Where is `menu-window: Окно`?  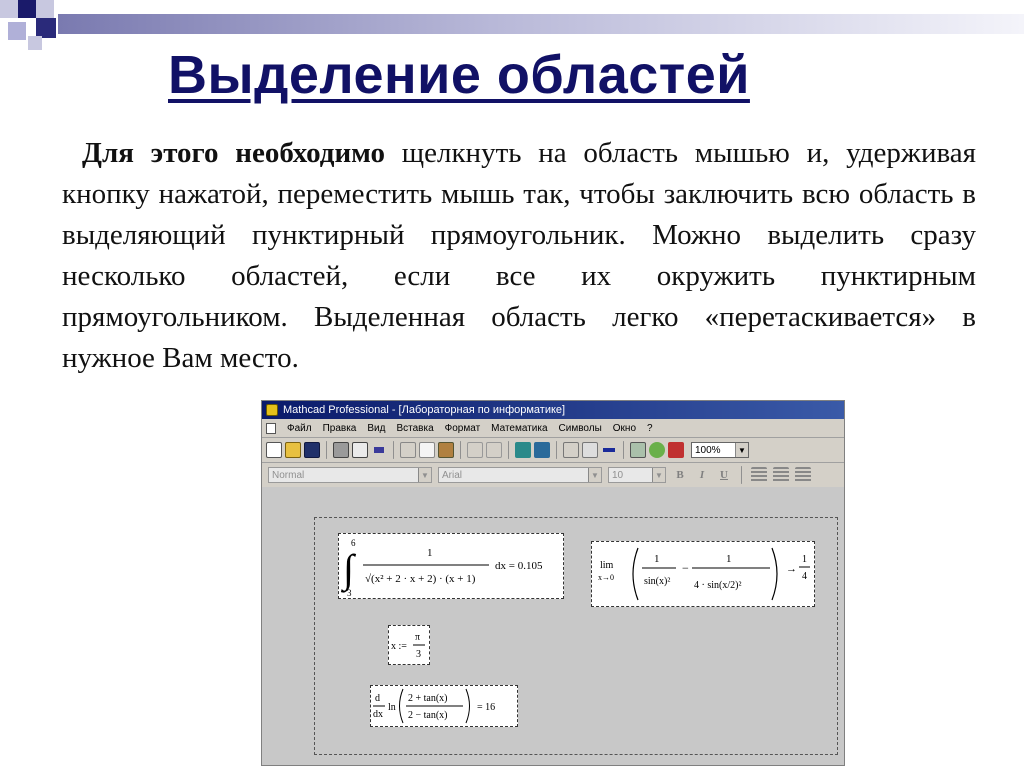 menu-window: Окно is located at coordinates (624, 428).